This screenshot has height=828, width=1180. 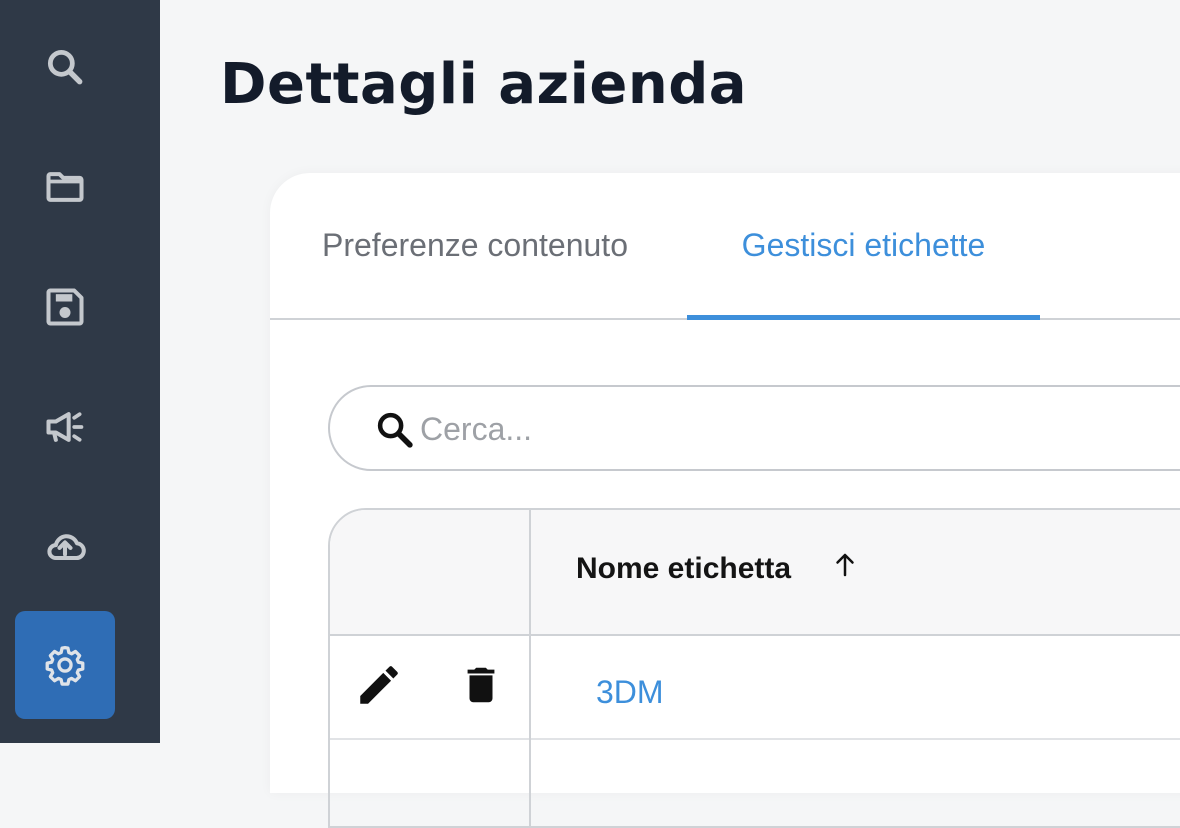 I want to click on edit-icon, so click(x=379, y=685).